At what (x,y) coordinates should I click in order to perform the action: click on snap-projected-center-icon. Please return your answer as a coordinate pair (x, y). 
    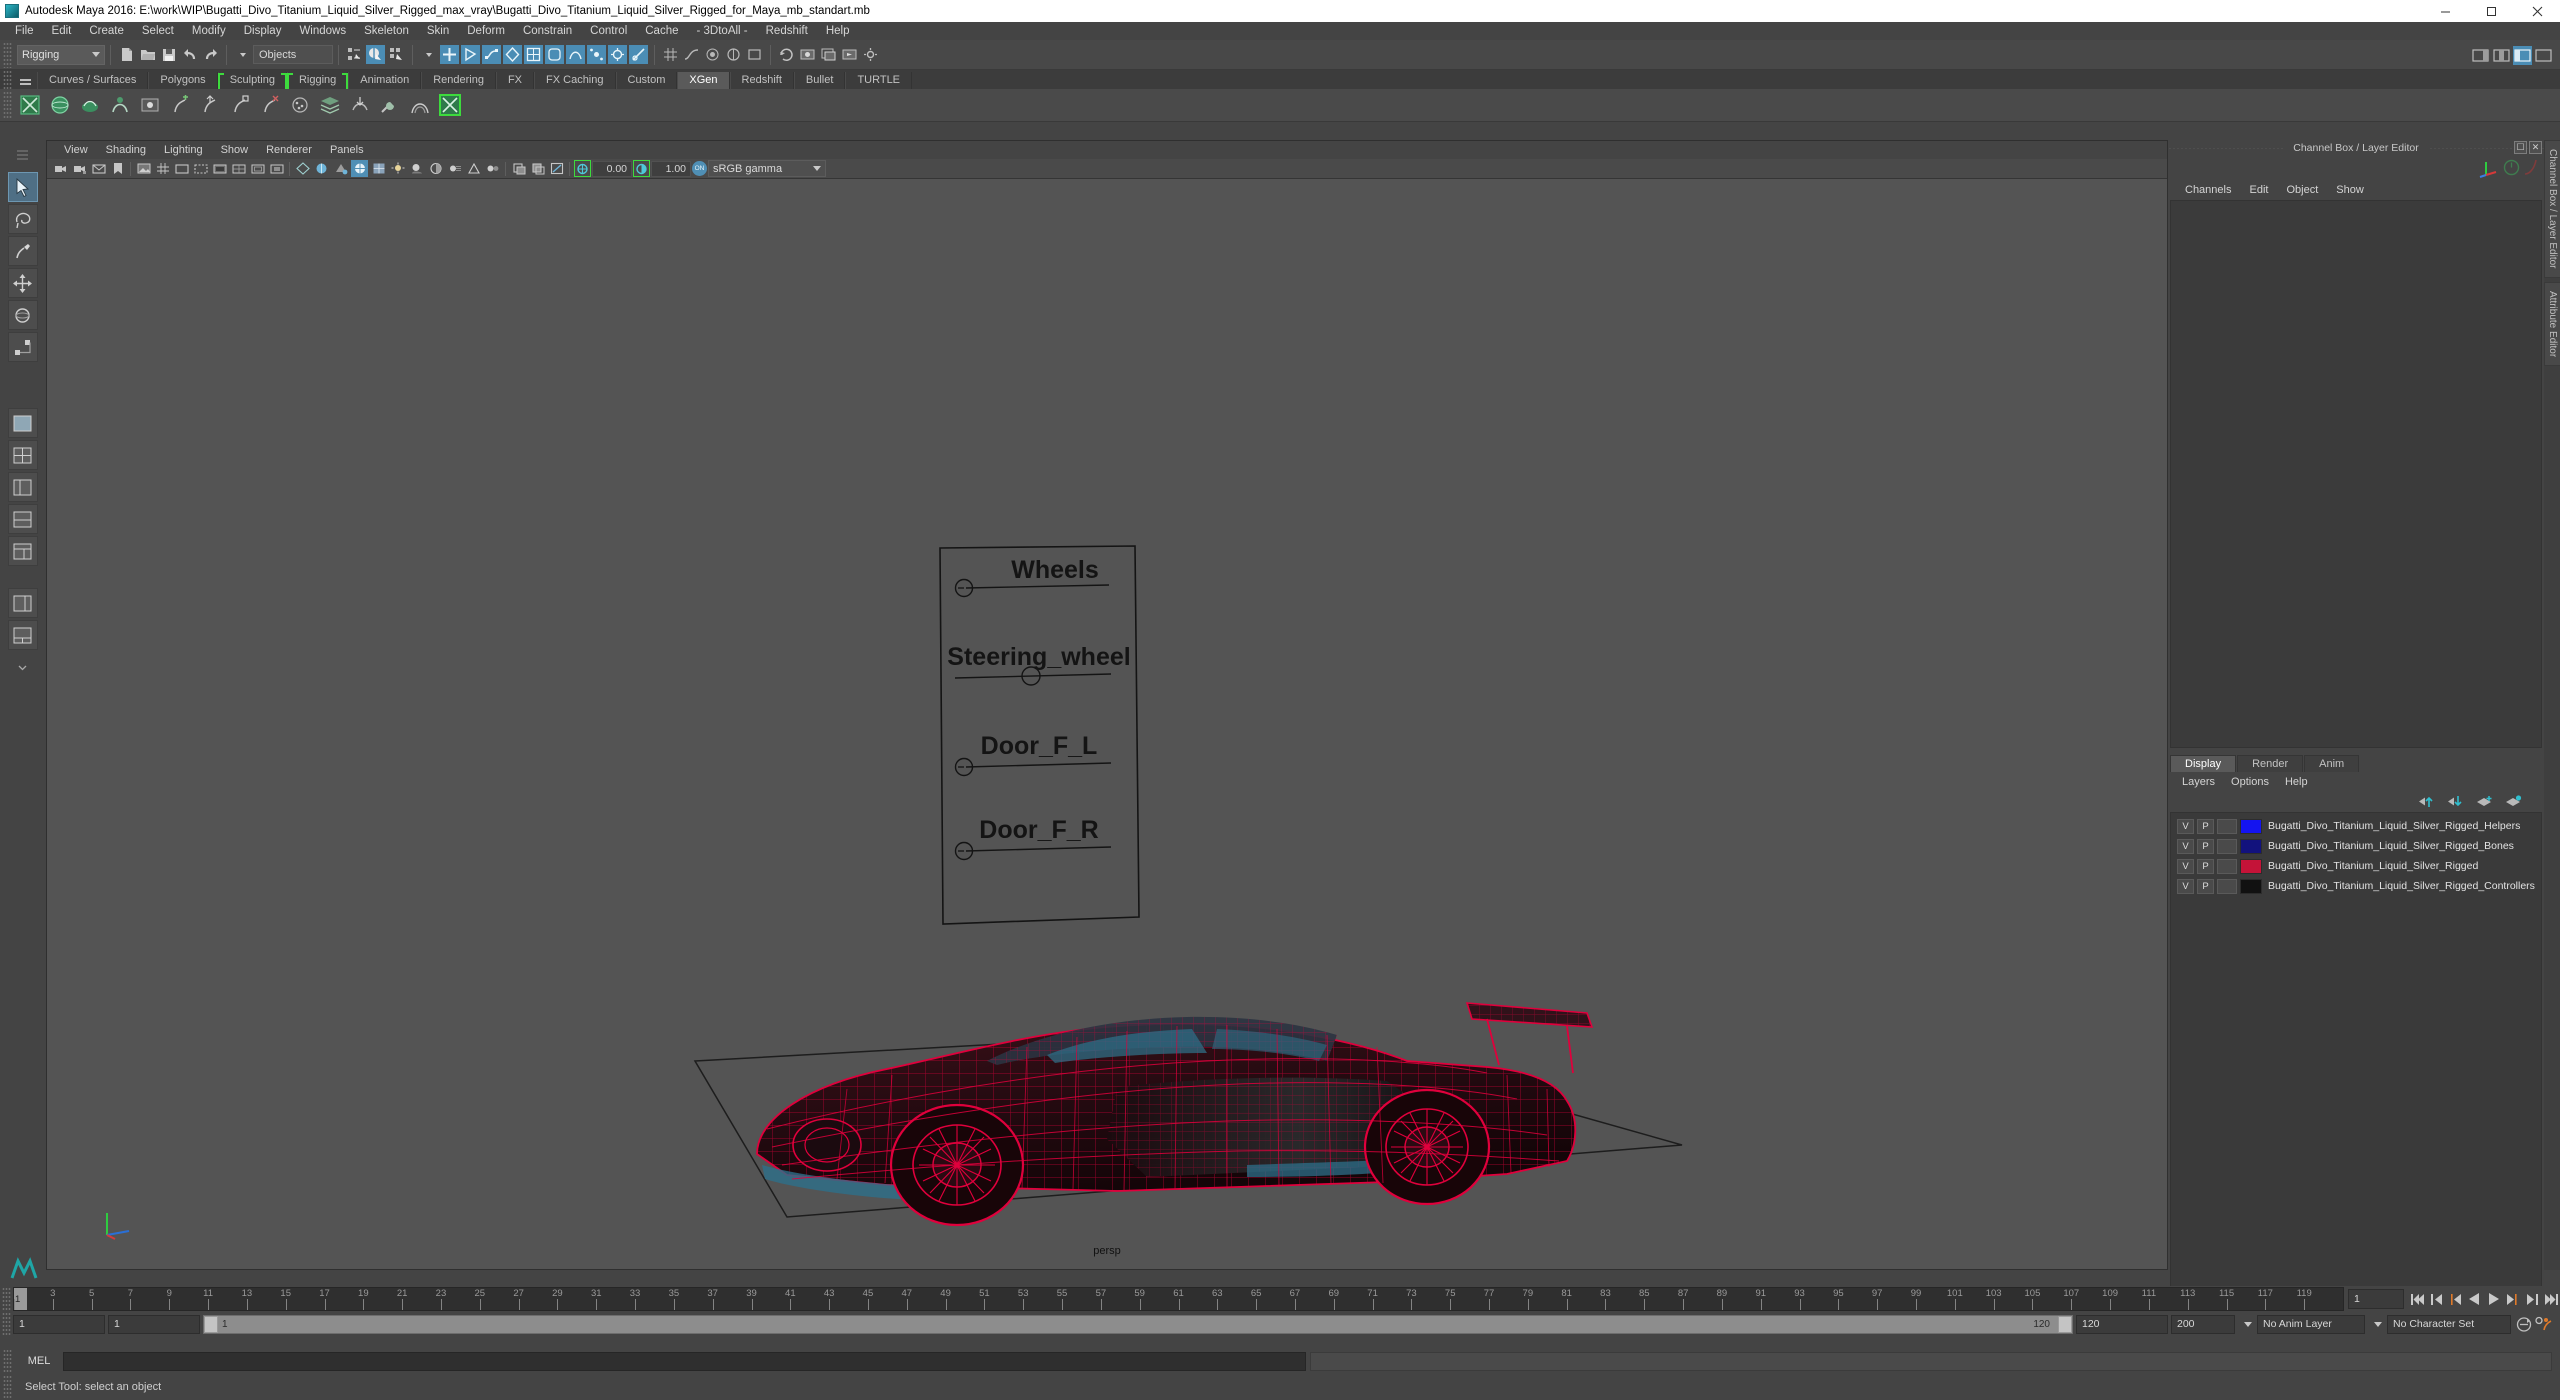
    Looking at the image, I should click on (733, 54).